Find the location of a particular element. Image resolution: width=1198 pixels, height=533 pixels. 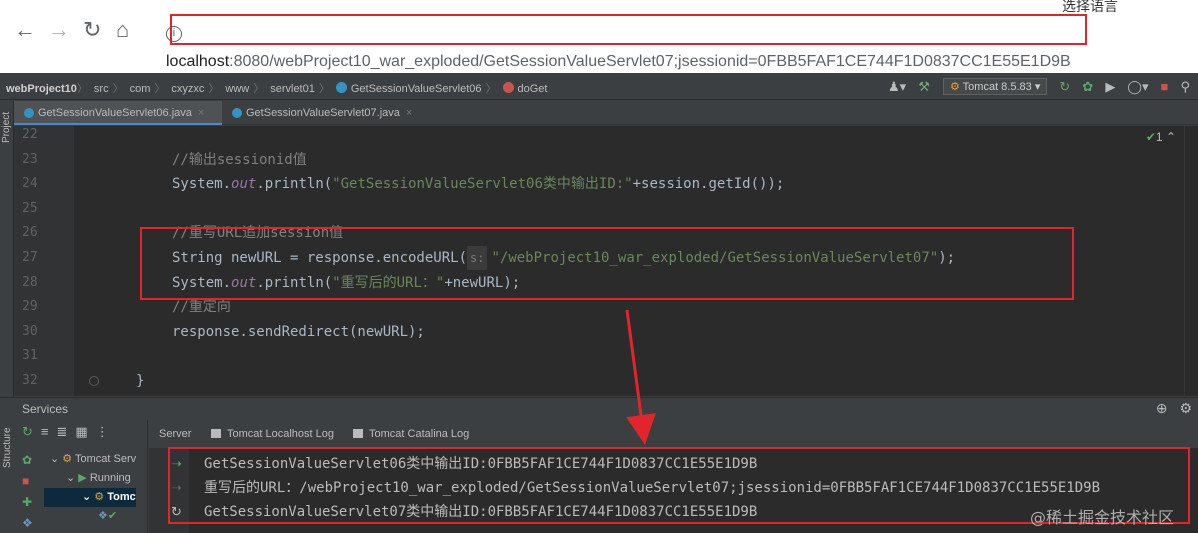

annotation-arrow is located at coordinates (640, 377).